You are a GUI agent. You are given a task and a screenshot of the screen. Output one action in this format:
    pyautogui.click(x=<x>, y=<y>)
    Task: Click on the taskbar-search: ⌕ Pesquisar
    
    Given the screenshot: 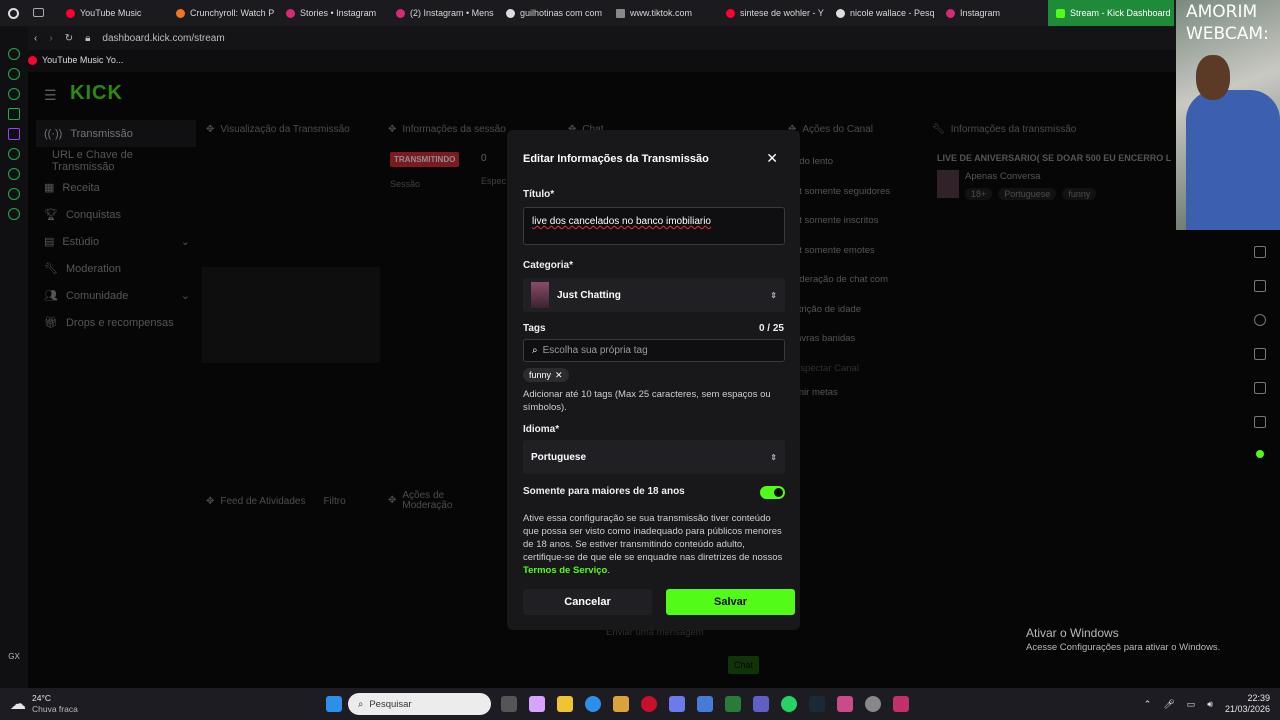 What is the action you would take?
    pyautogui.click(x=419, y=704)
    